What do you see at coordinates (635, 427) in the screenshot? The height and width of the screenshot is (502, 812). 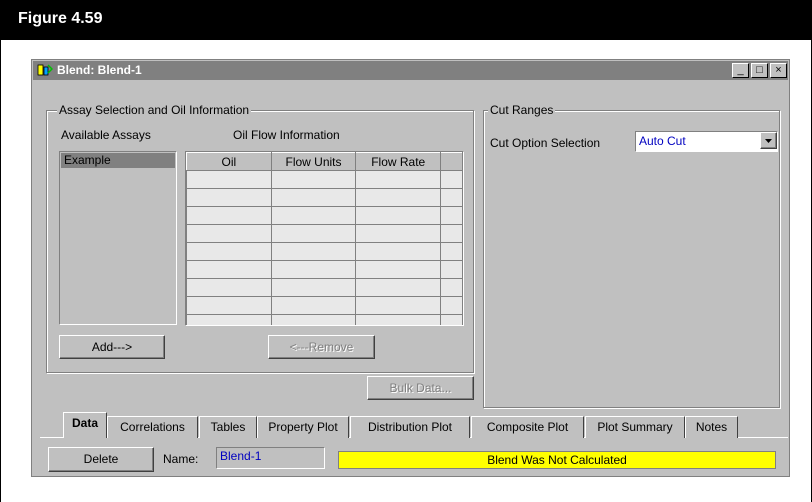 I see `tab-plot-summary: Plot Summary` at bounding box center [635, 427].